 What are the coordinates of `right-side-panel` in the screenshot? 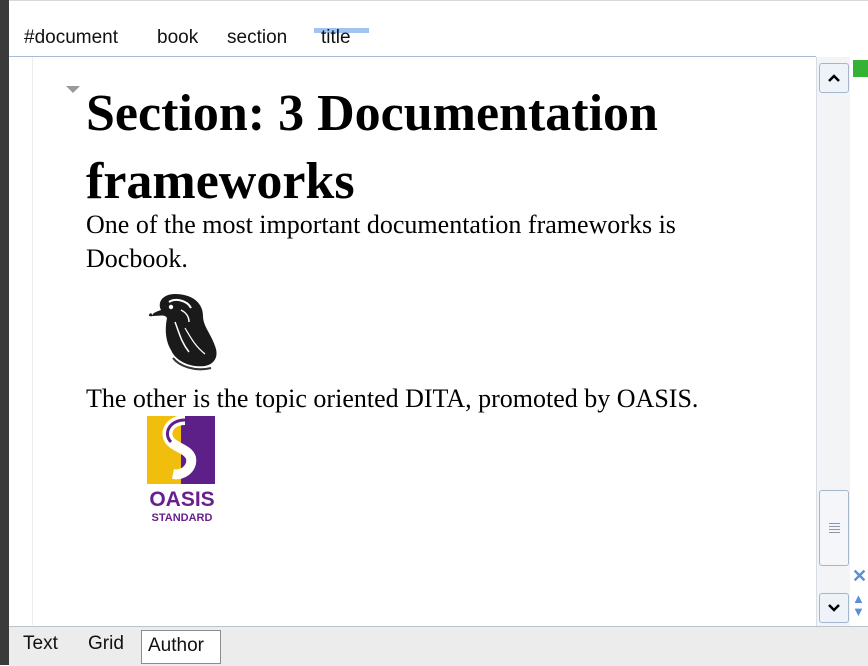 It's located at (859, 341).